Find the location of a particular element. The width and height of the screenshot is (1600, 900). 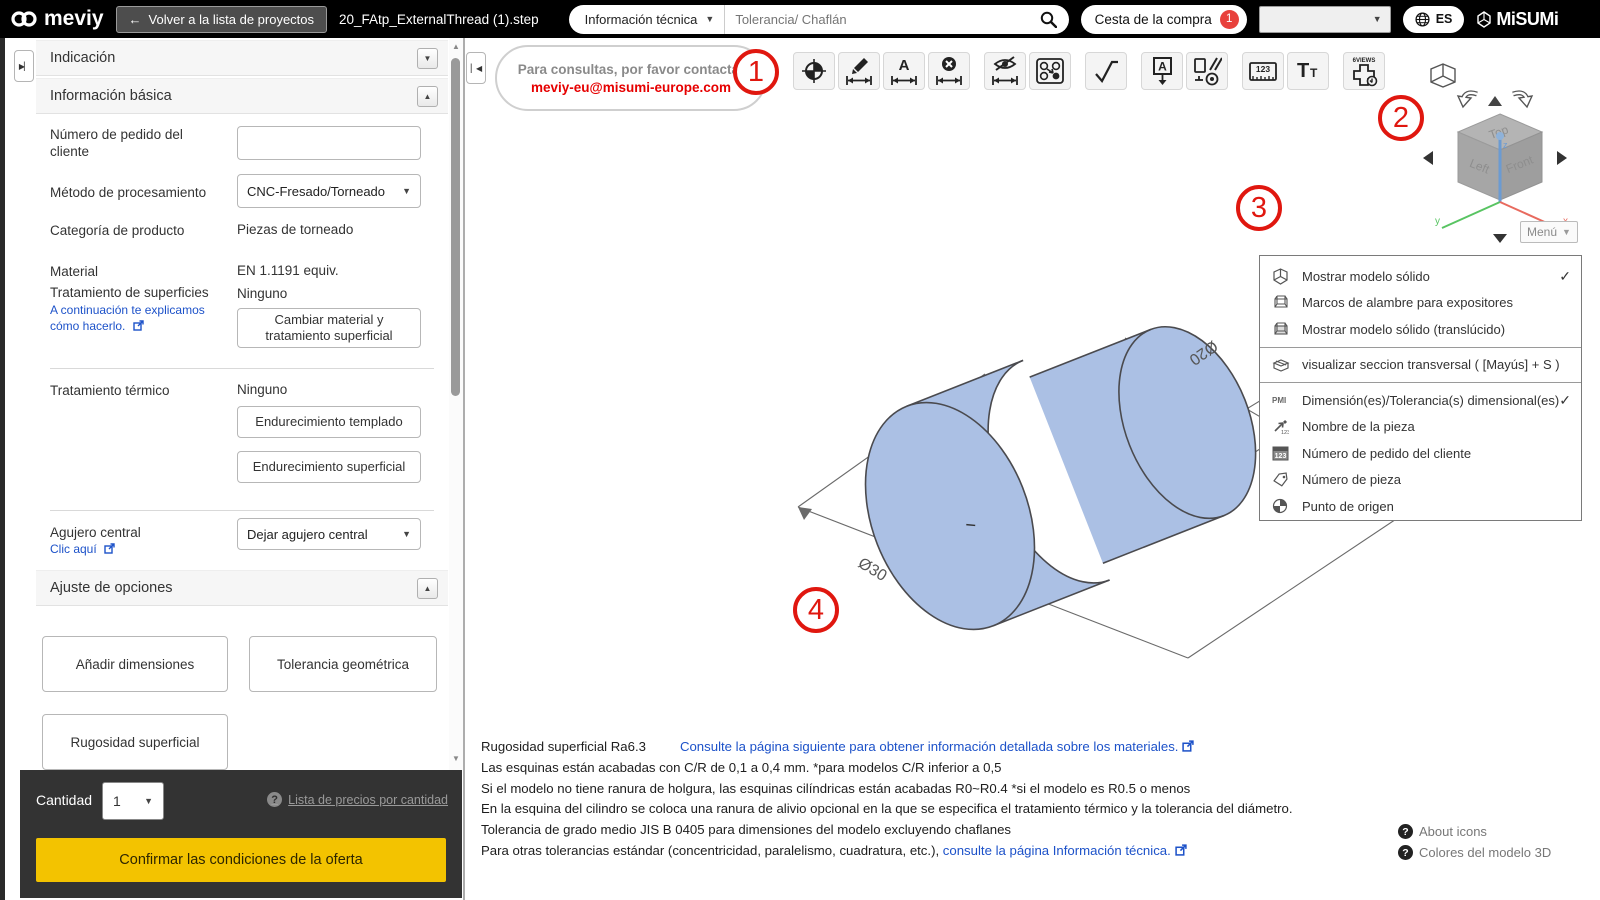

misumi-logo-icon is located at coordinates (1484, 19).